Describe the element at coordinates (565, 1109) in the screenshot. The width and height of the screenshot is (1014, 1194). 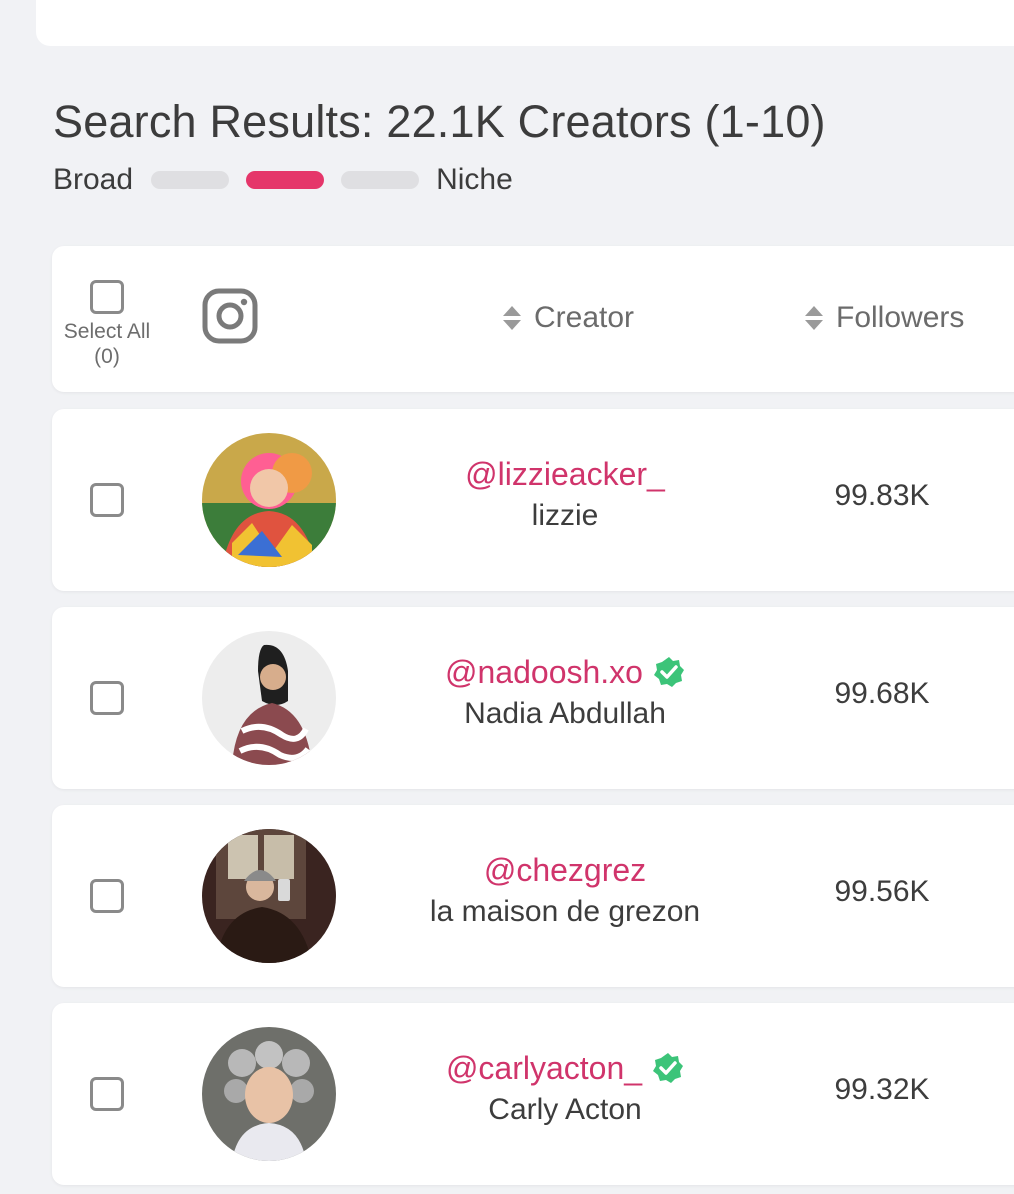
I see `creator-name: Carly Acton` at that location.